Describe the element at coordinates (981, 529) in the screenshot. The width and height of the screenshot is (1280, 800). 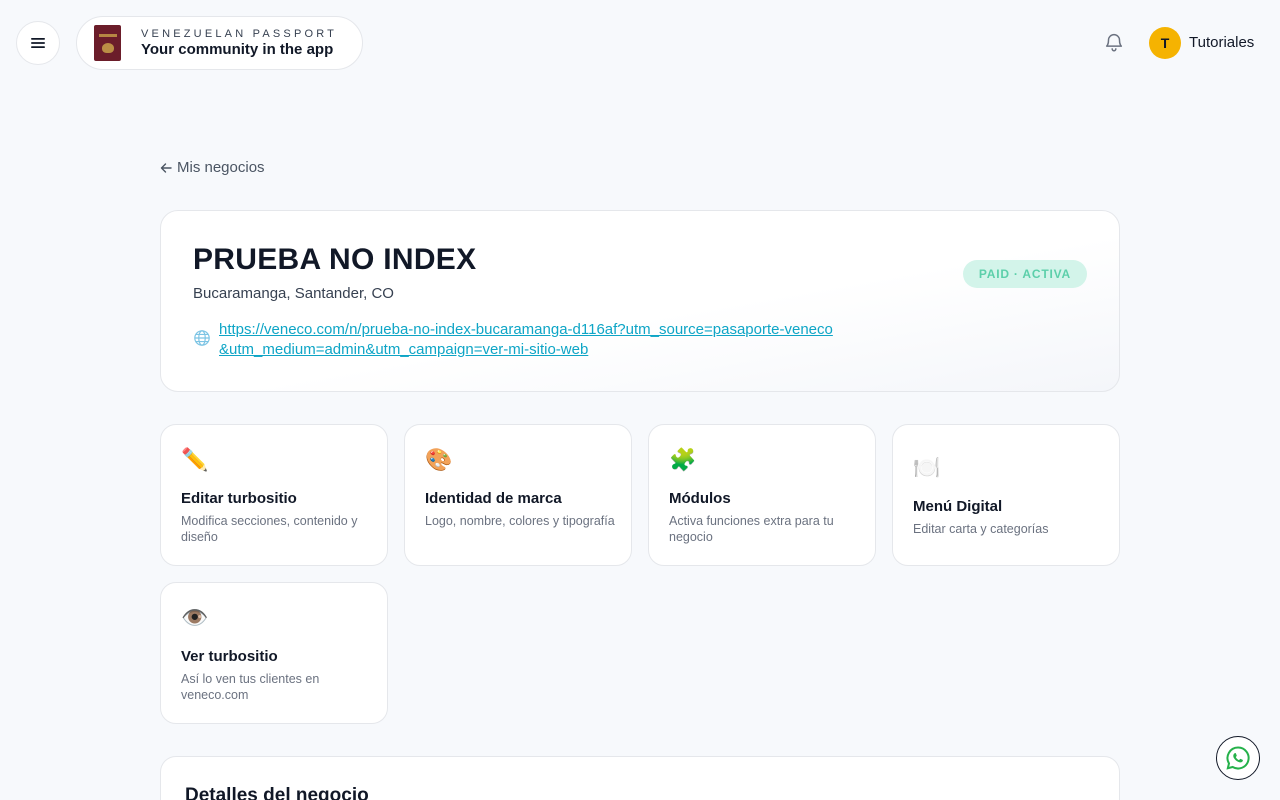
I see `card-description: Editar carta y categorías` at that location.